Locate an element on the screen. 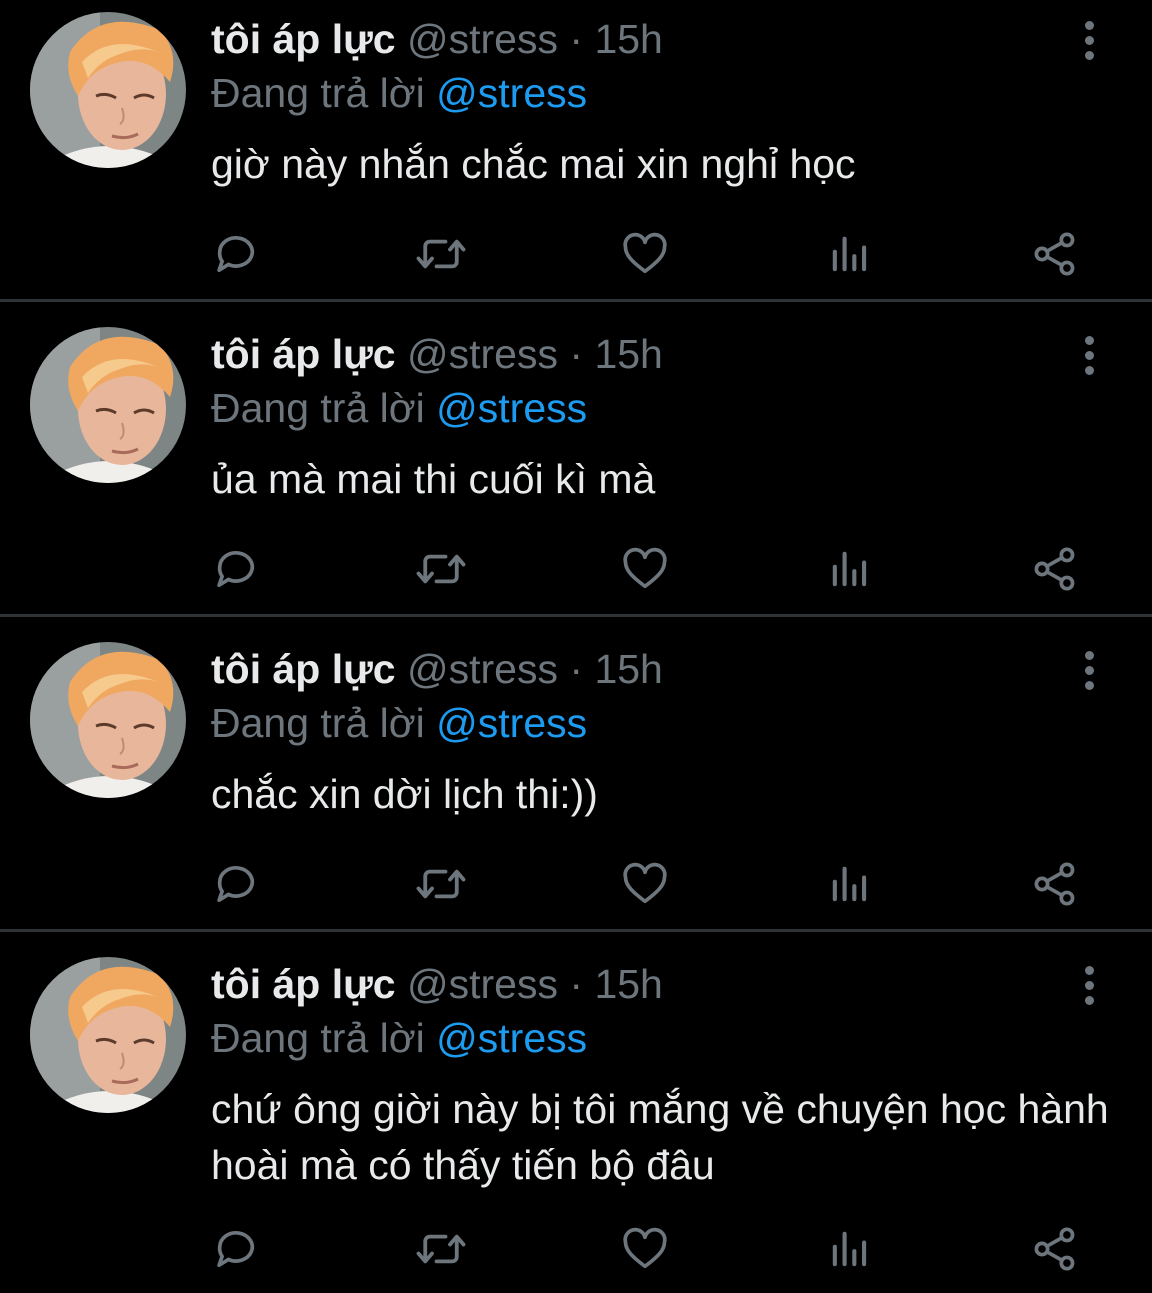 This screenshot has height=1293, width=1152. tweet-text: ủa mà mai thi cuối kì mà is located at coordinates (433, 479).